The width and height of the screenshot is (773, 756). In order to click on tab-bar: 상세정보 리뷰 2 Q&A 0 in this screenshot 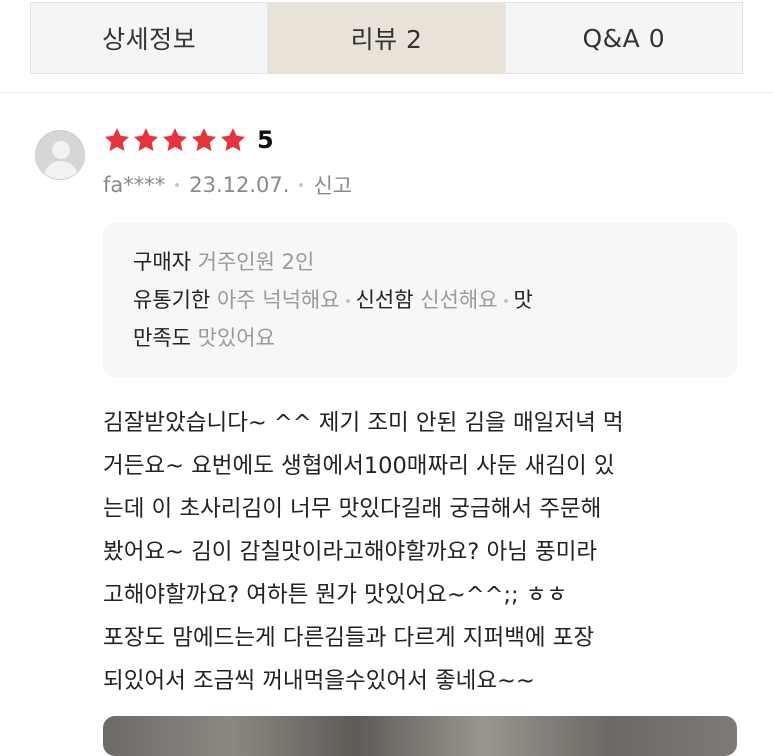, I will do `click(386, 38)`.